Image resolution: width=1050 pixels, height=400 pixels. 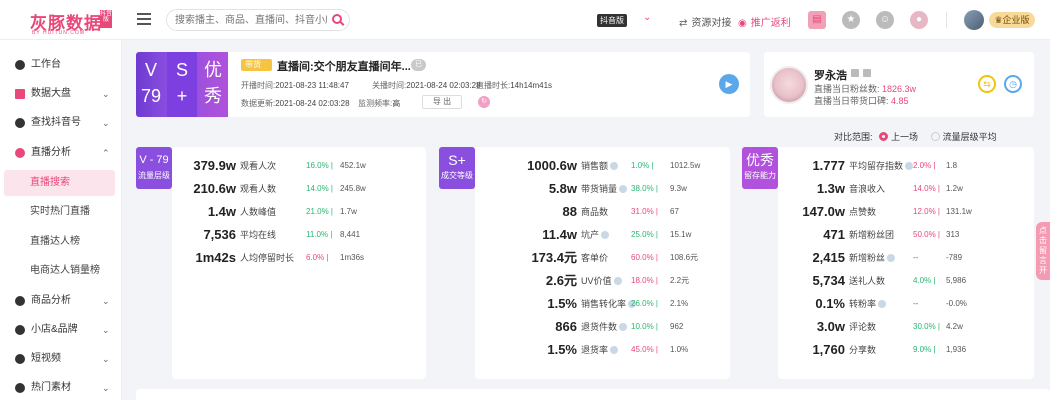 What do you see at coordinates (600, 166) in the screenshot?
I see `stat-label: 销售额` at bounding box center [600, 166].